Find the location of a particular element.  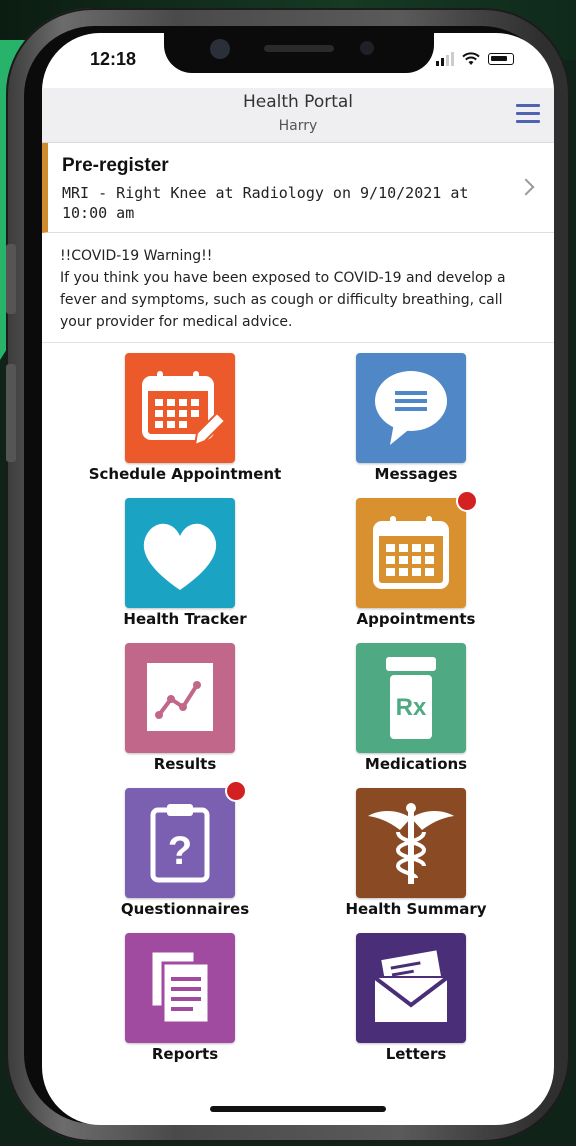

tile-results: Results is located at coordinates (185, 703).